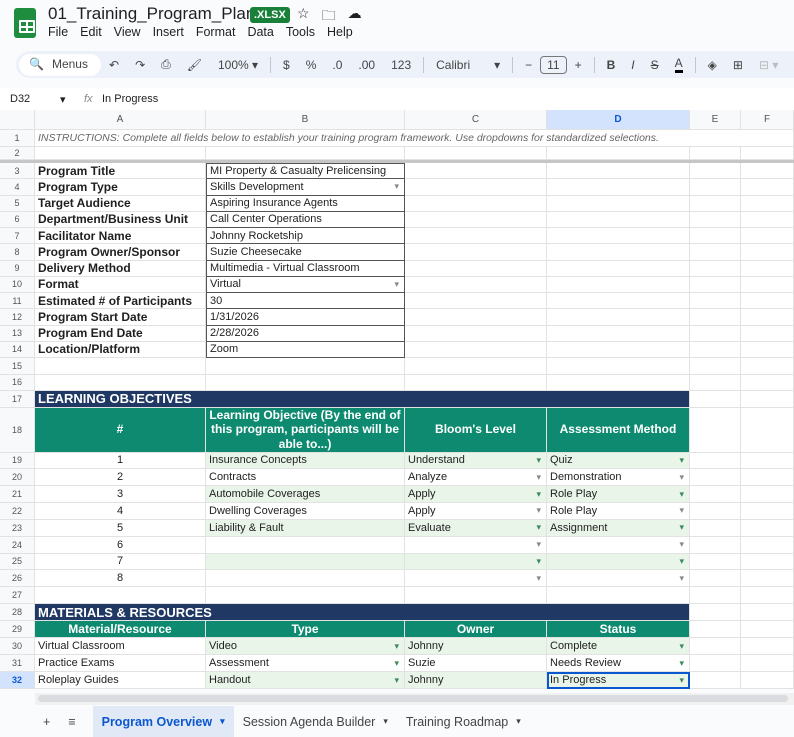 The height and width of the screenshot is (737, 794). I want to click on row-header: 10, so click(17, 284).